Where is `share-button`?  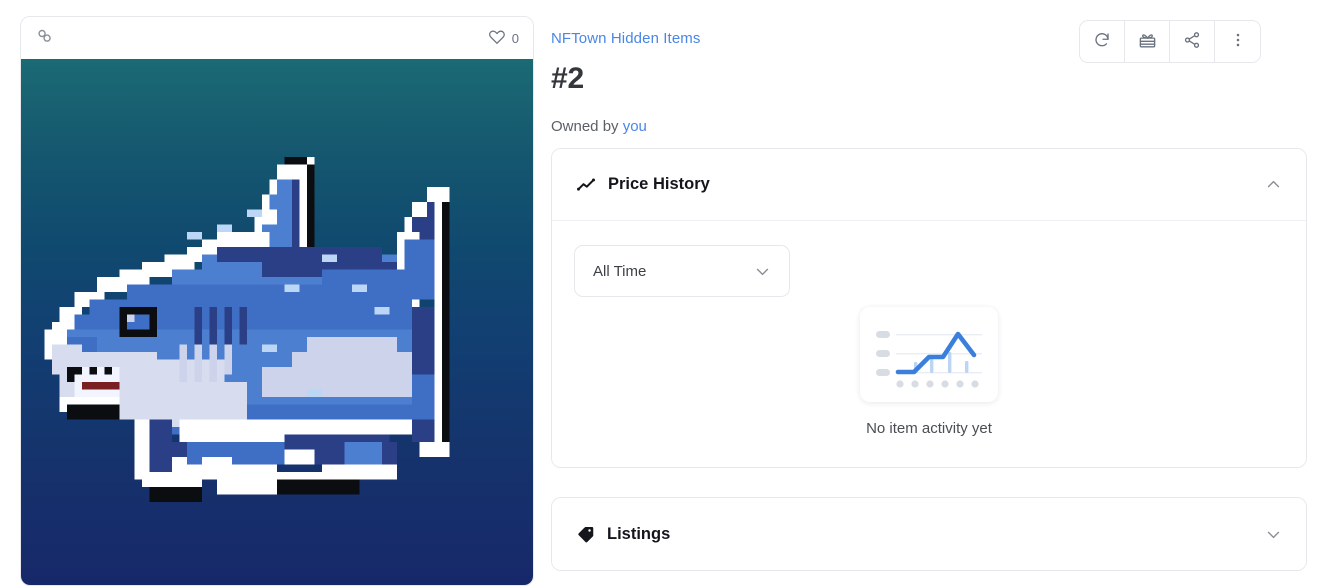 share-button is located at coordinates (1192, 41).